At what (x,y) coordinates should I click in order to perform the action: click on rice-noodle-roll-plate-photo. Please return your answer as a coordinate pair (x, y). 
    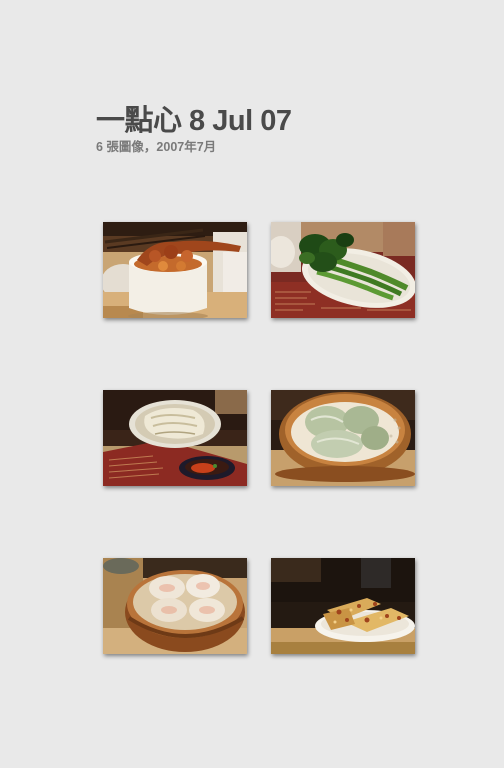
    Looking at the image, I should click on (175, 438).